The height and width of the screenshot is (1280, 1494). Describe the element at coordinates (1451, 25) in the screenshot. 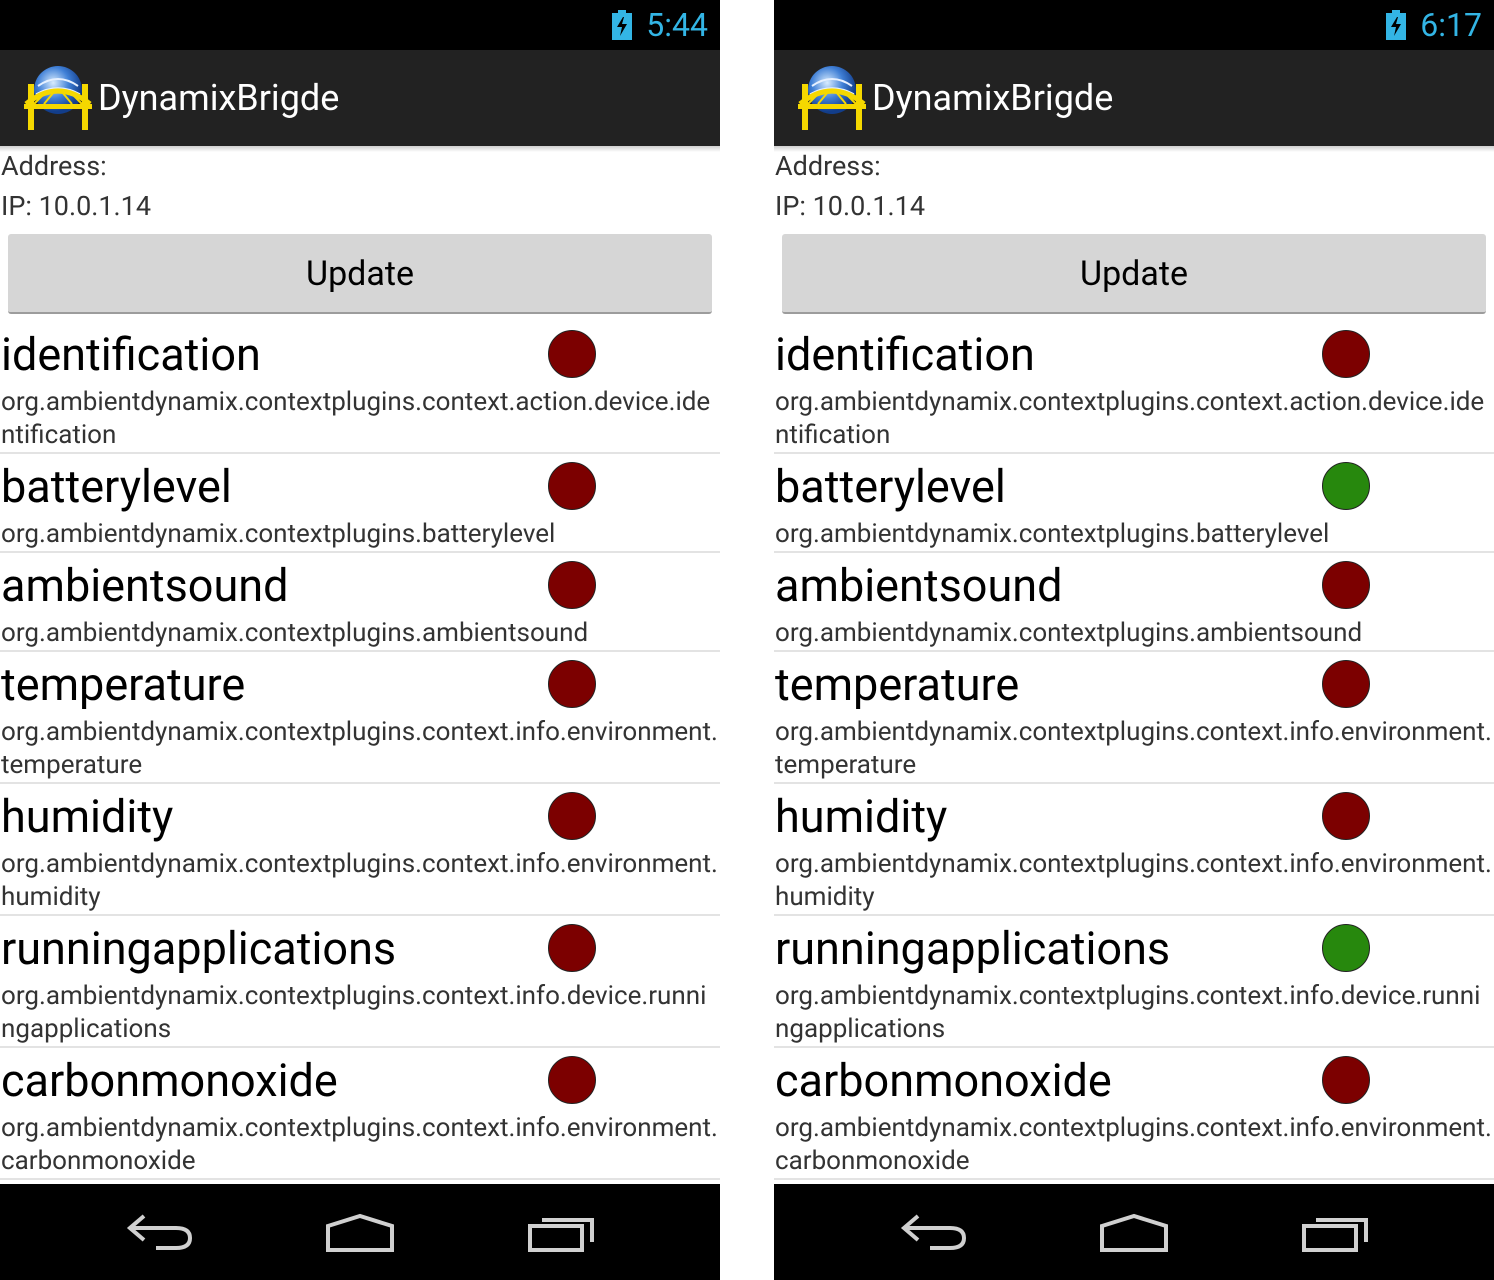

I see `status-clock: 6:17` at that location.